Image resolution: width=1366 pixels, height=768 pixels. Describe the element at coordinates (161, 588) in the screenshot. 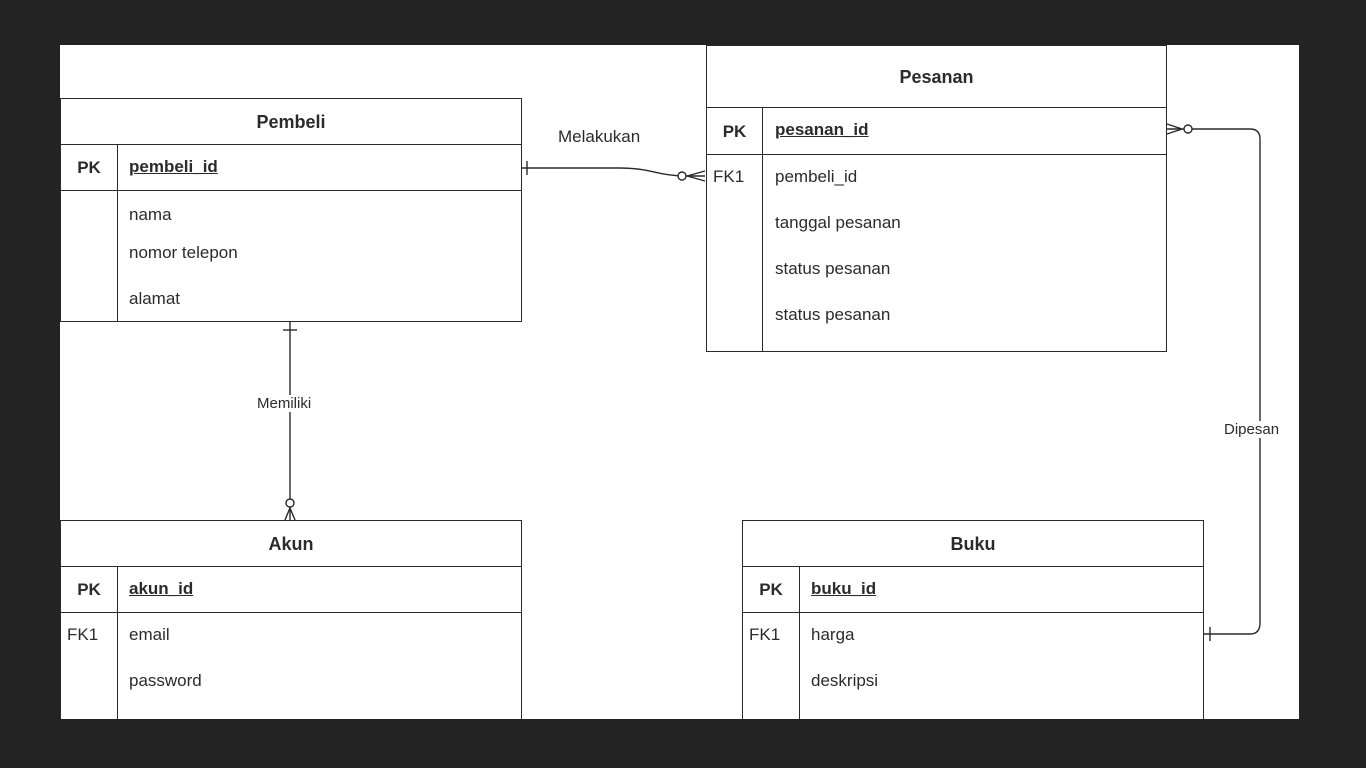

I see `pk-attribute: akun_id` at that location.